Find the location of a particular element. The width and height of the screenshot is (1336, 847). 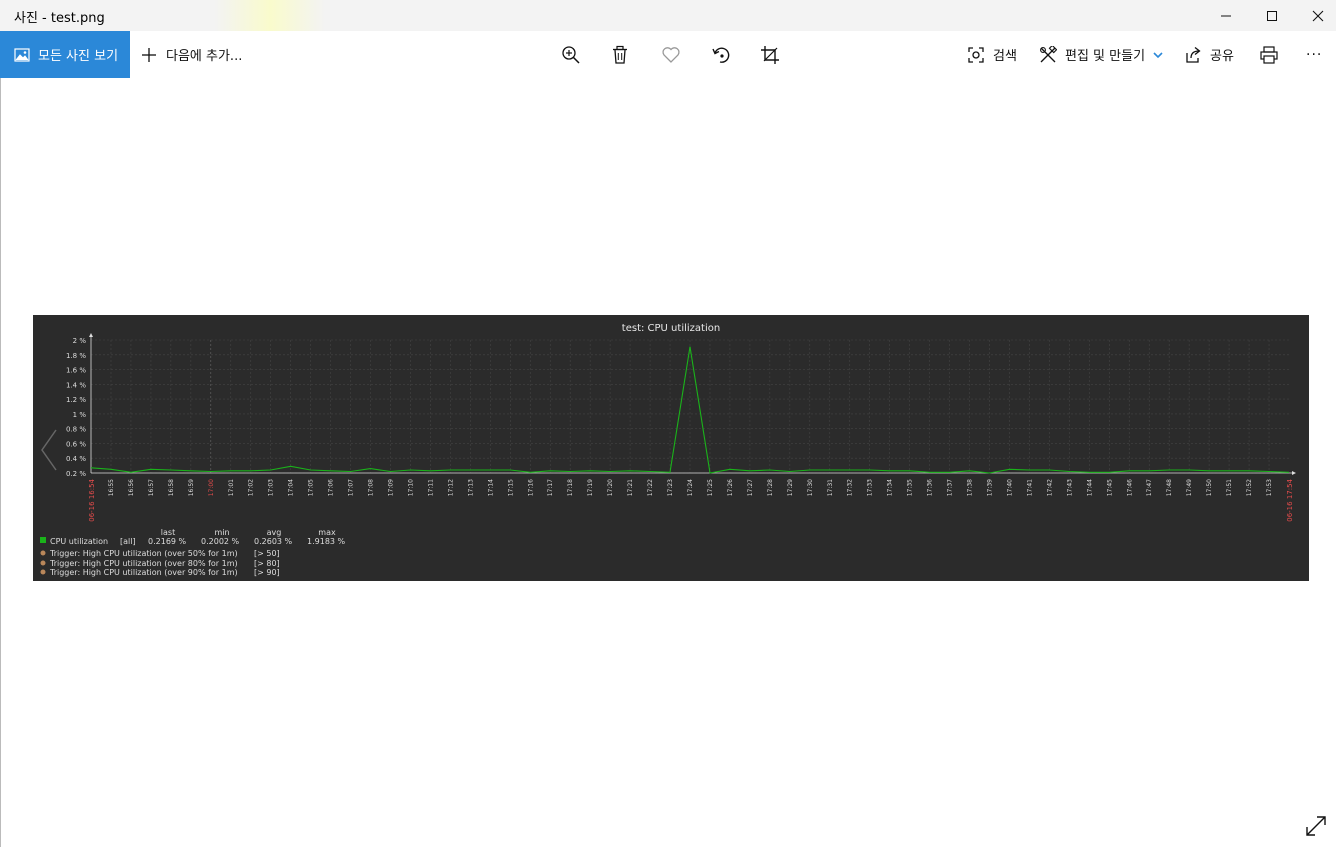

x-tick-label: 17:00 is located at coordinates (211, 487).